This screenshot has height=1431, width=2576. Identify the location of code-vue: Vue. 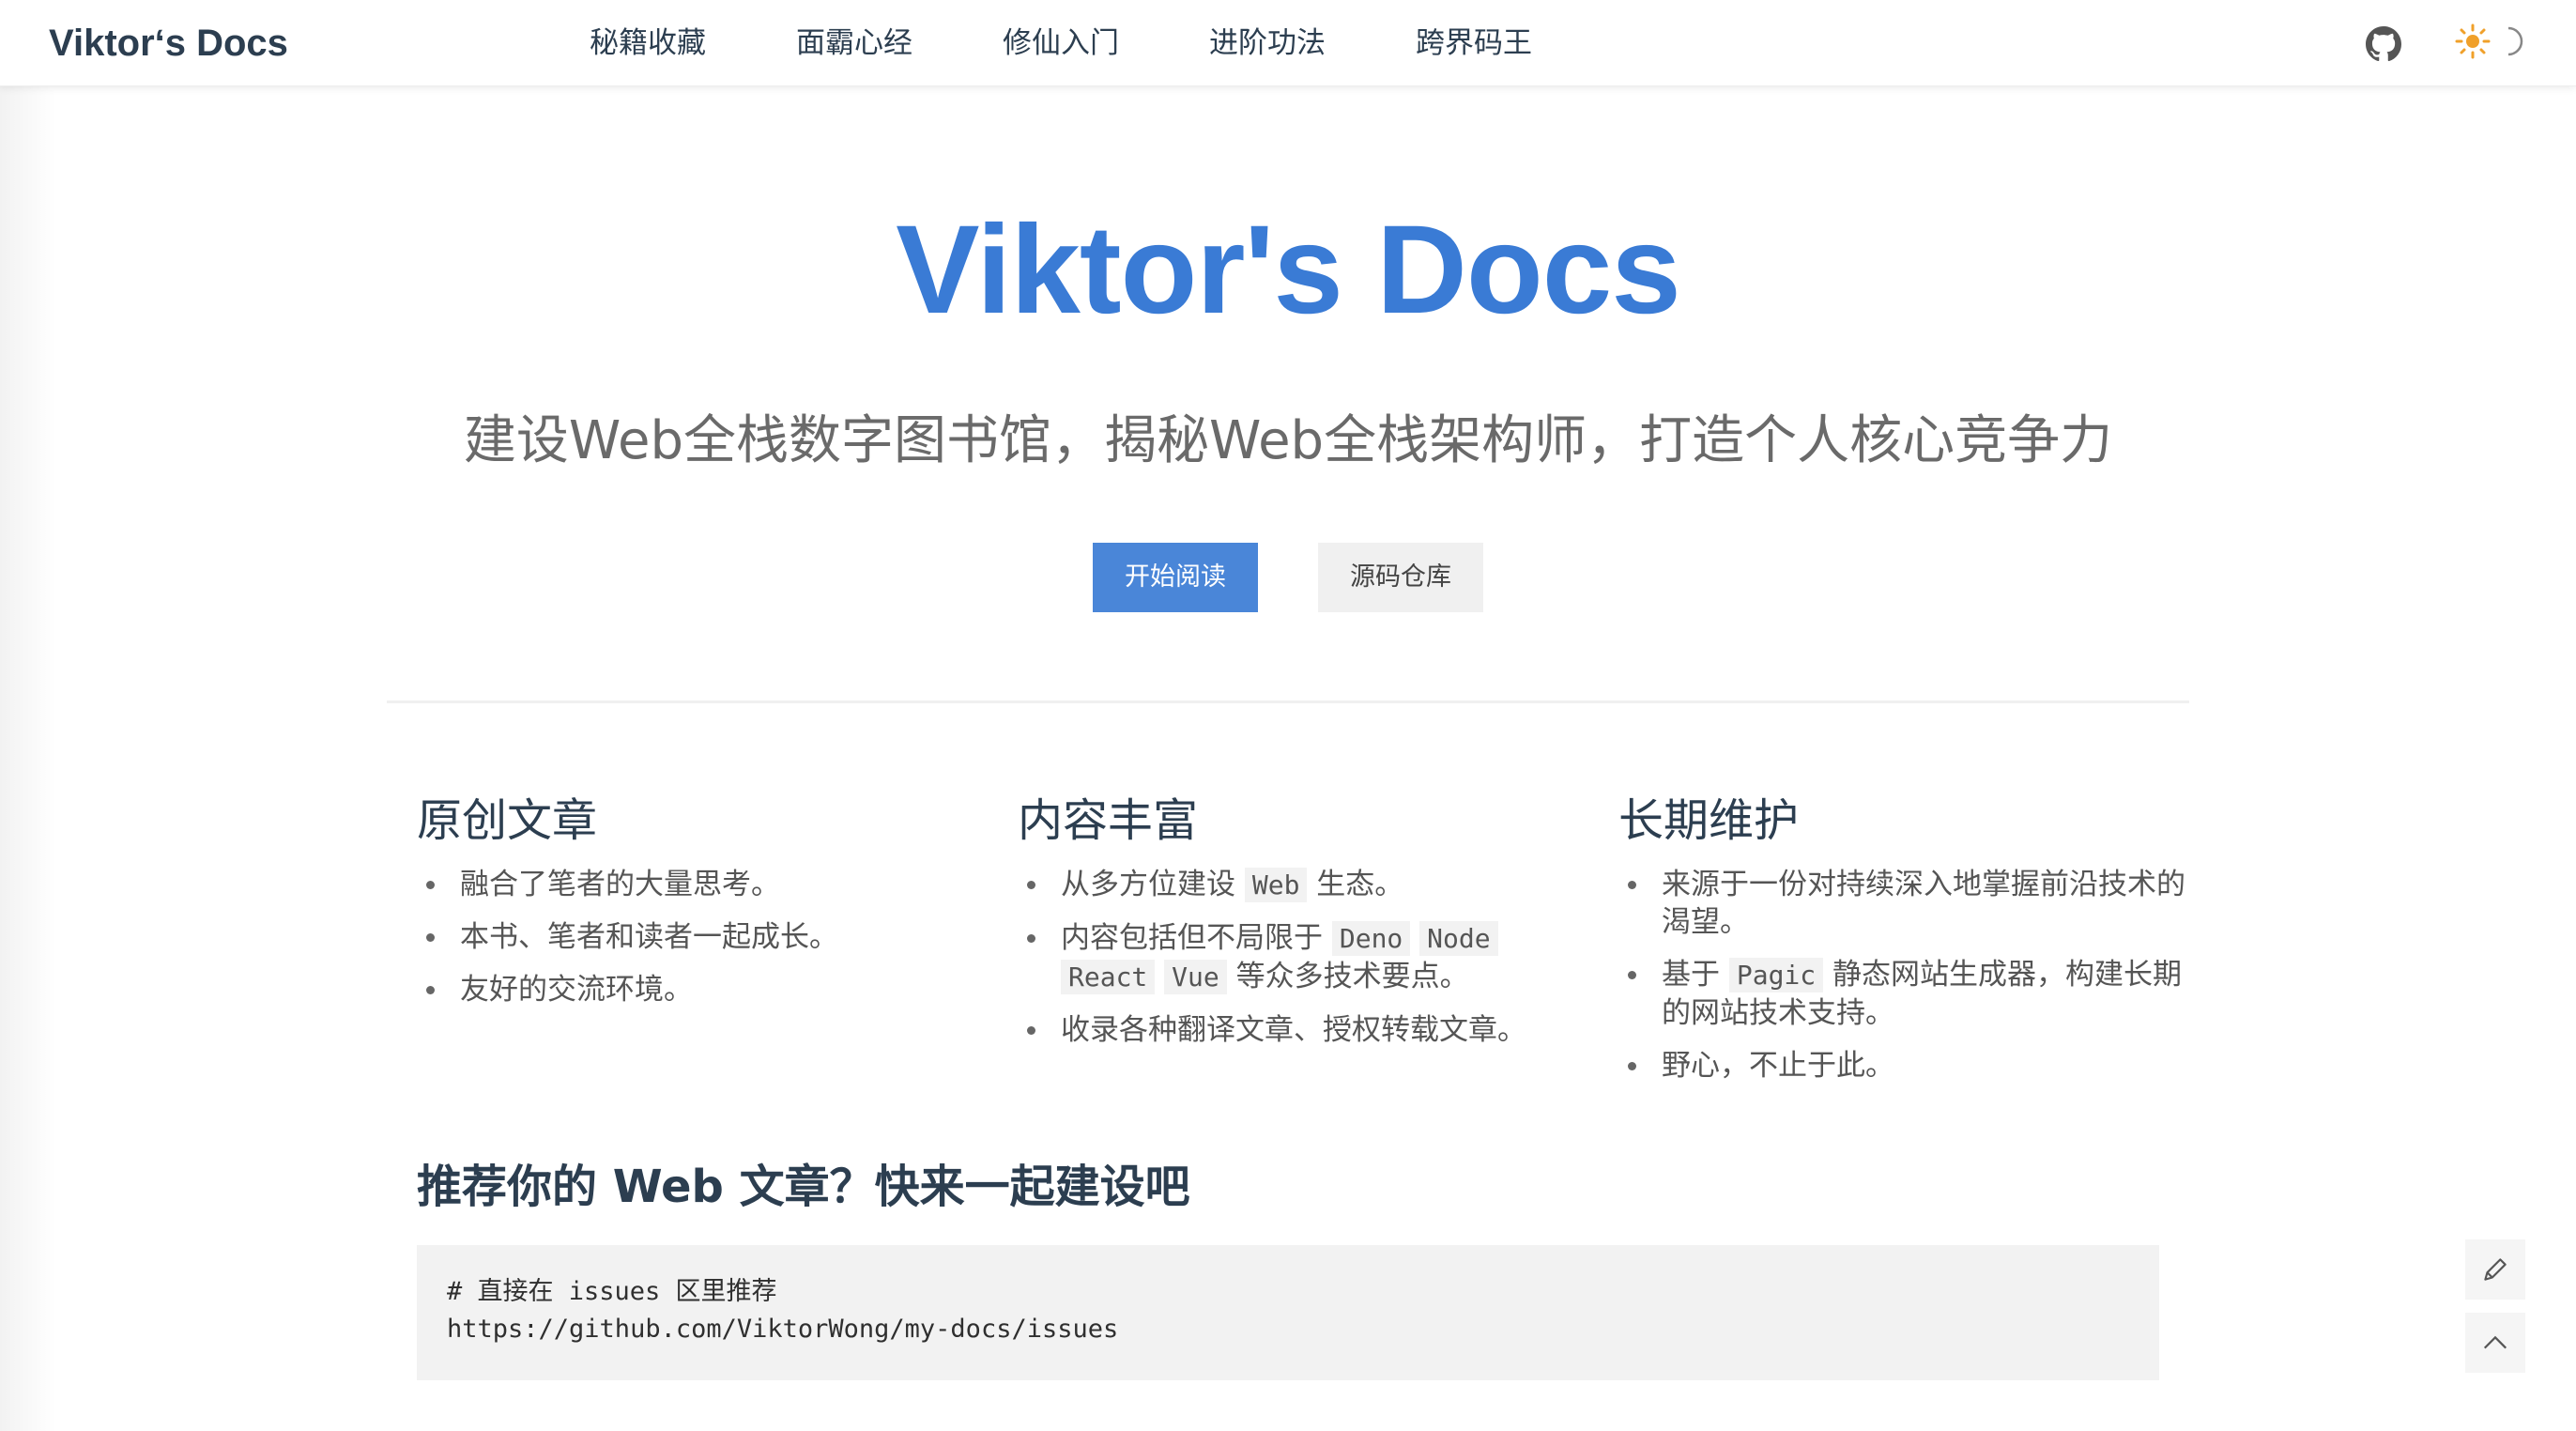
(1196, 977).